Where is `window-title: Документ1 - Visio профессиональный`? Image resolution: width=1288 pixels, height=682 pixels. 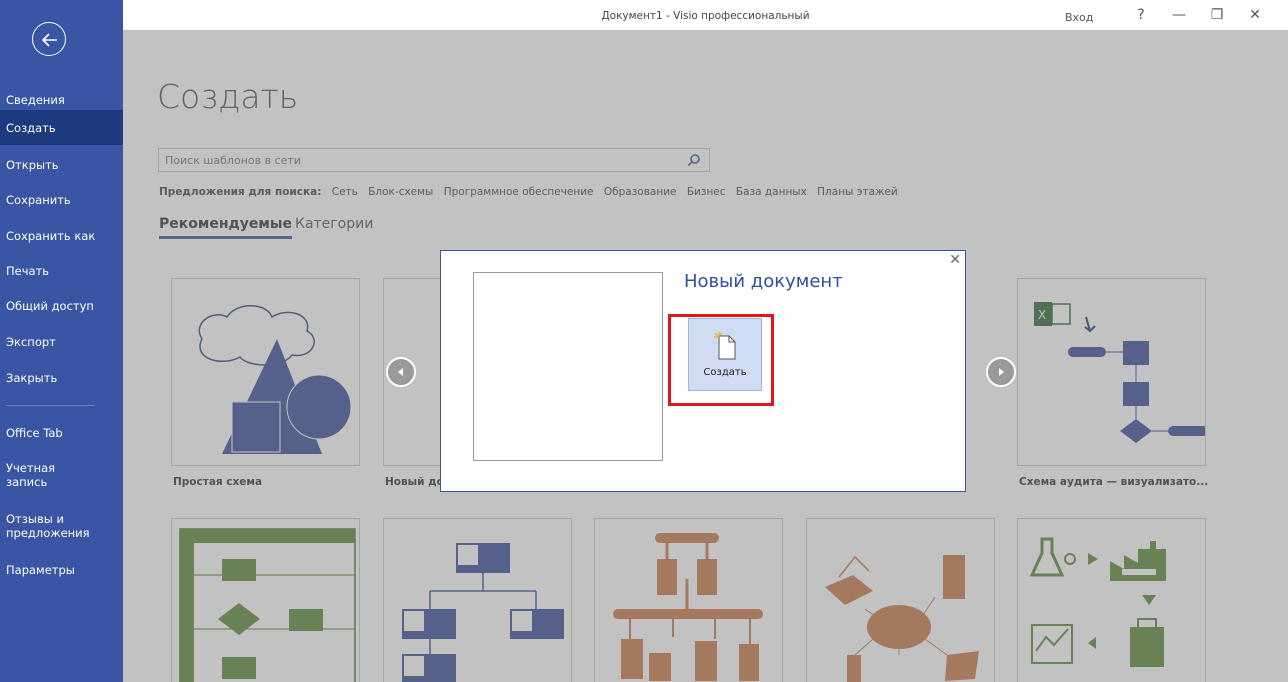 window-title: Документ1 - Visio профессиональный is located at coordinates (705, 16).